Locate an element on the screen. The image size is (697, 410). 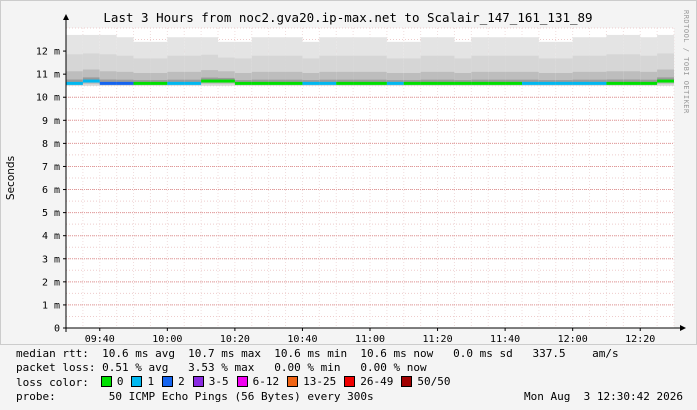
legend-label: 2 is located at coordinates (181, 381).